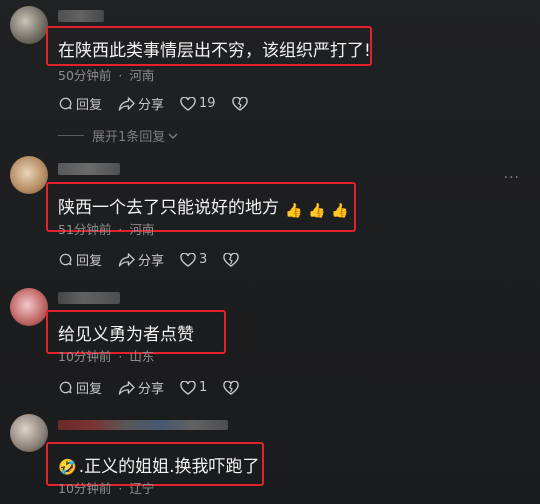 The width and height of the screenshot is (540, 504). I want to click on comment-actions: 回复 分享 19, so click(162, 103).